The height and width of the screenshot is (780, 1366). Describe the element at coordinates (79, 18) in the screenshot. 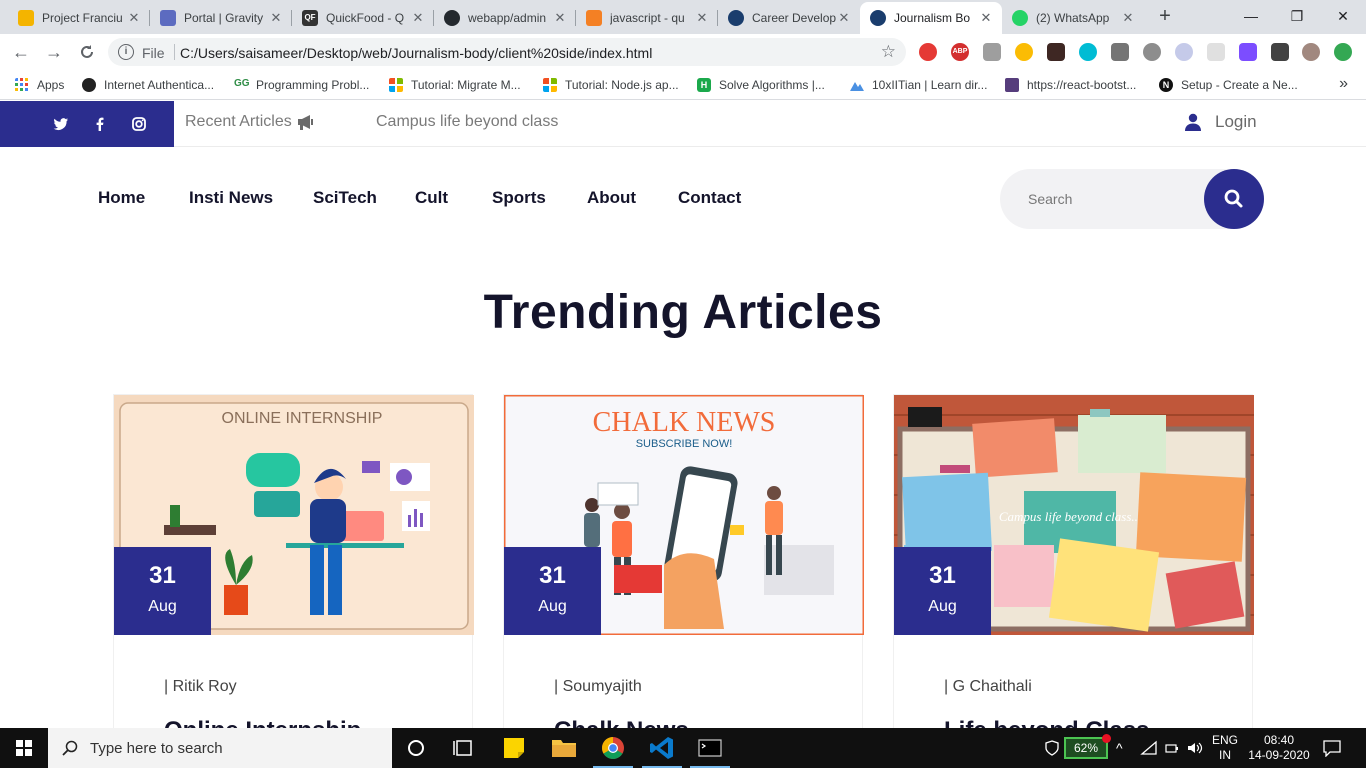

I see `tab-project-franciu: Project Franciu ✕` at that location.